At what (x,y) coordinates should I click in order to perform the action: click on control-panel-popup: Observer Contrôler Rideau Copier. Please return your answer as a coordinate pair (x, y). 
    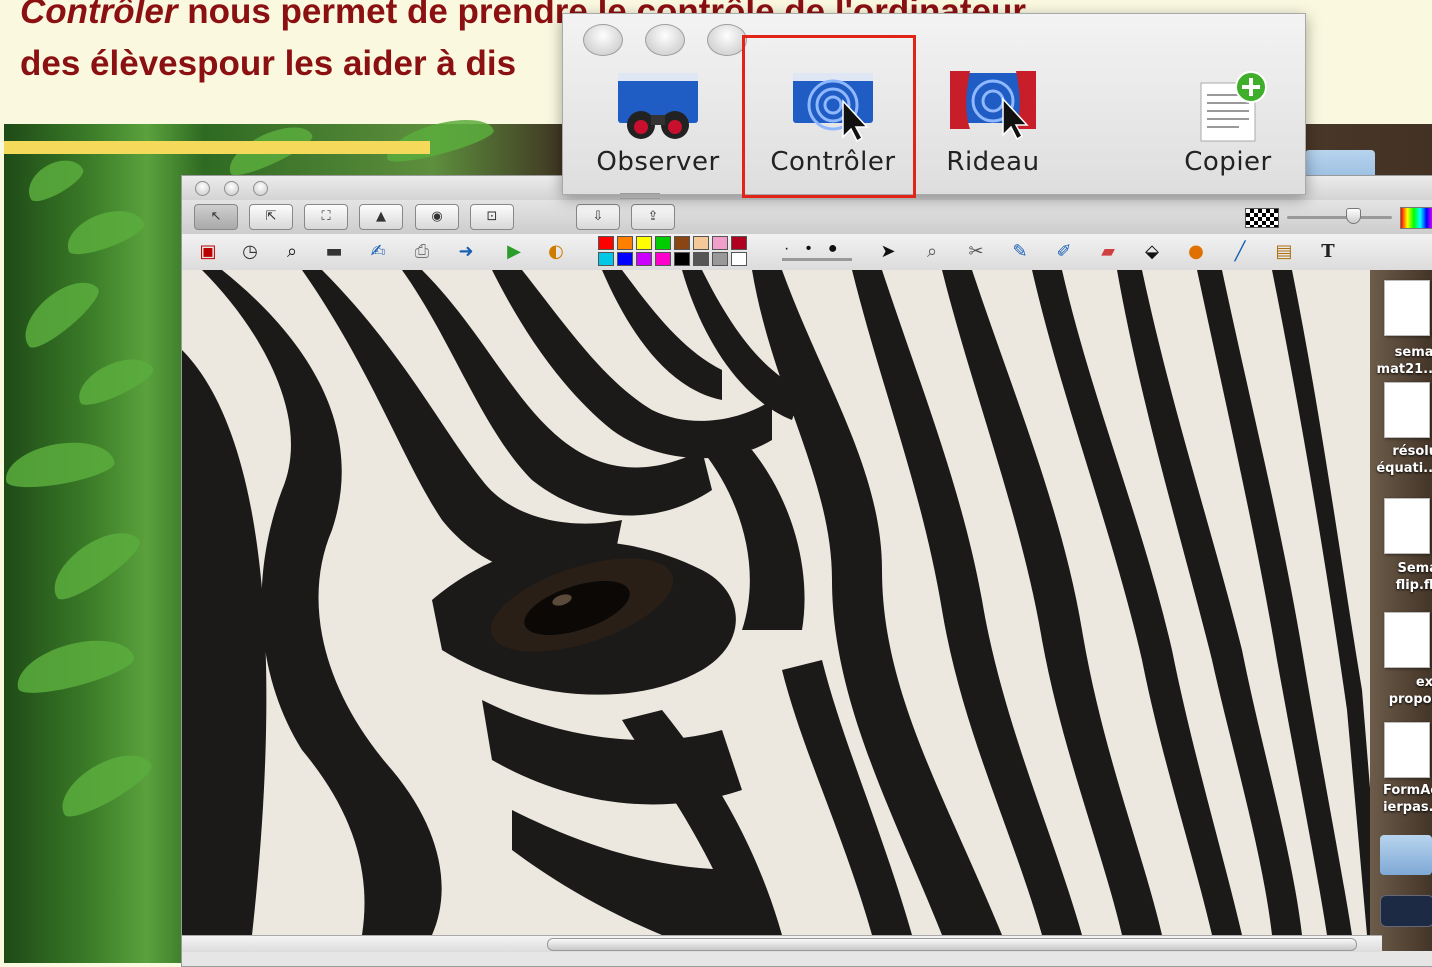
    Looking at the image, I should click on (934, 104).